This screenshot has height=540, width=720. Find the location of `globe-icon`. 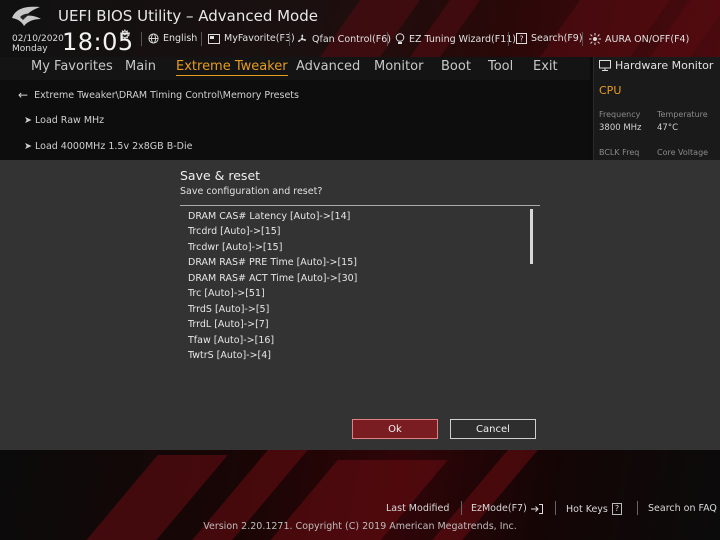

globe-icon is located at coordinates (153, 38).